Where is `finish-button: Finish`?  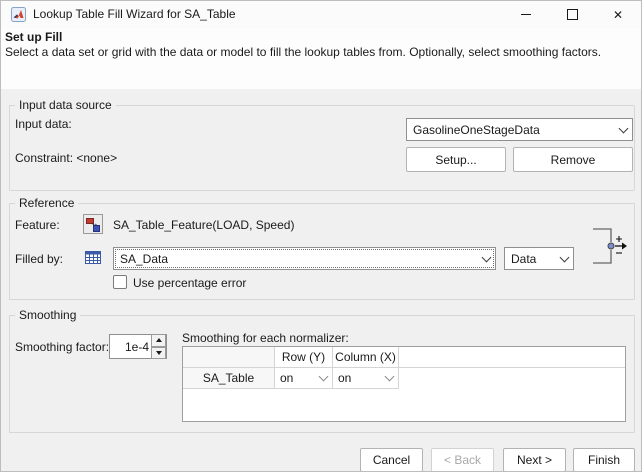 finish-button: Finish is located at coordinates (604, 459).